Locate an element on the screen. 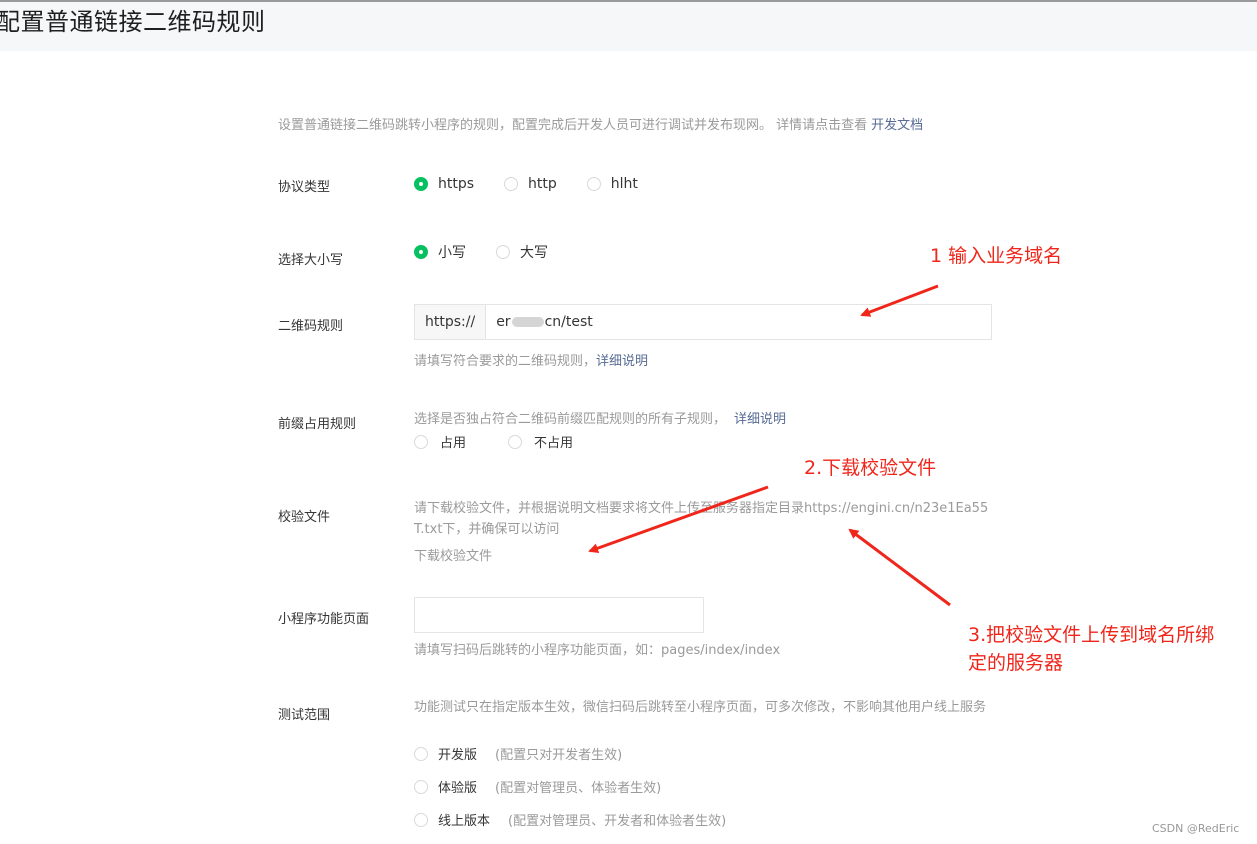  arrow-step1-icon is located at coordinates (899, 300).